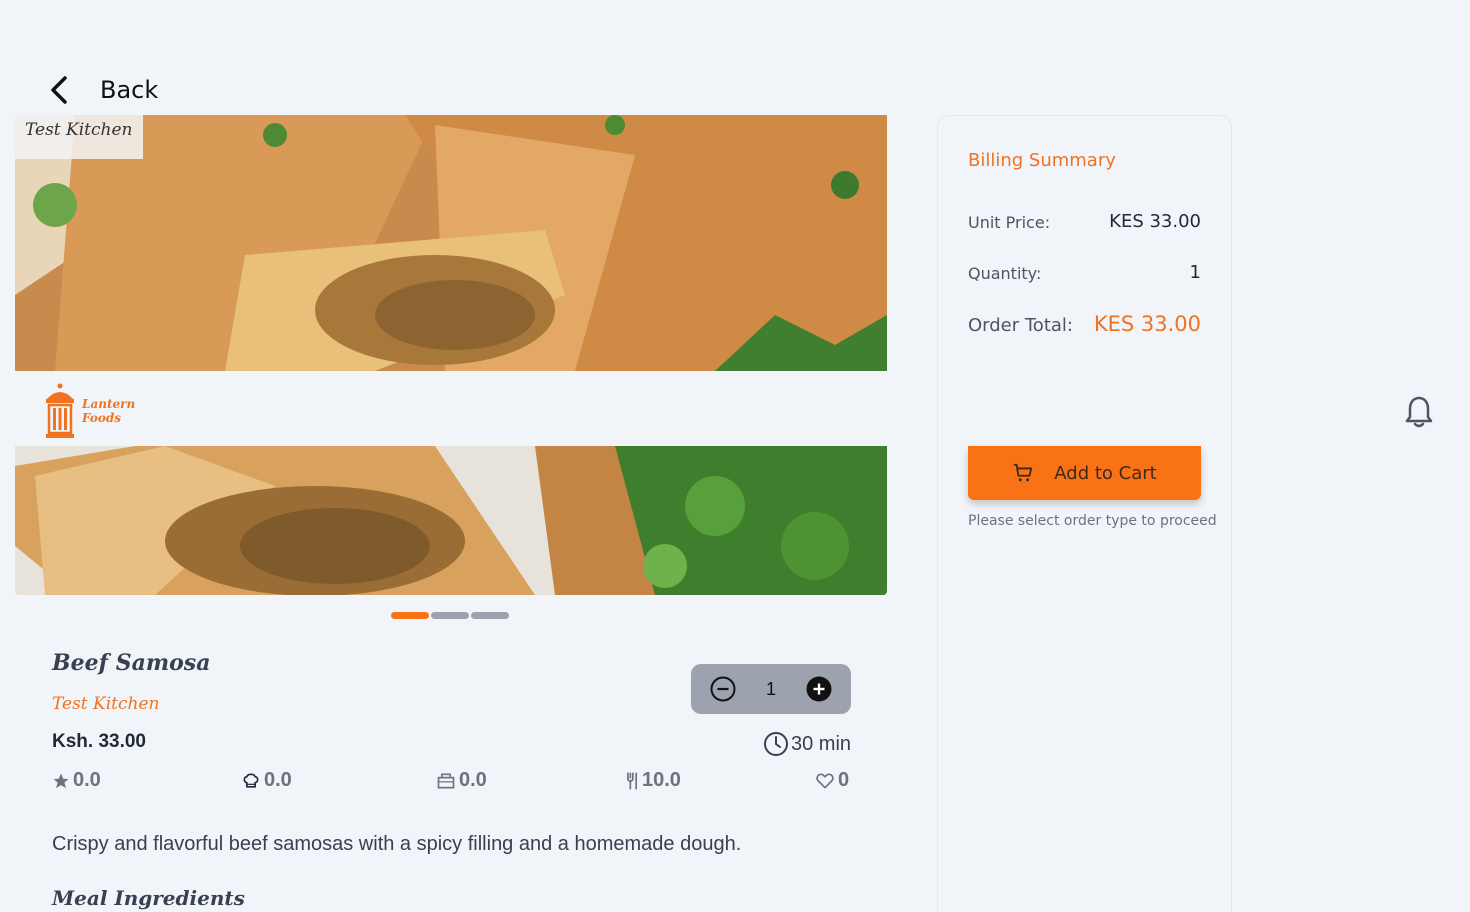 The image size is (1470, 912). What do you see at coordinates (79, 137) in the screenshot?
I see `kitchen-tag: Test Kitchen` at bounding box center [79, 137].